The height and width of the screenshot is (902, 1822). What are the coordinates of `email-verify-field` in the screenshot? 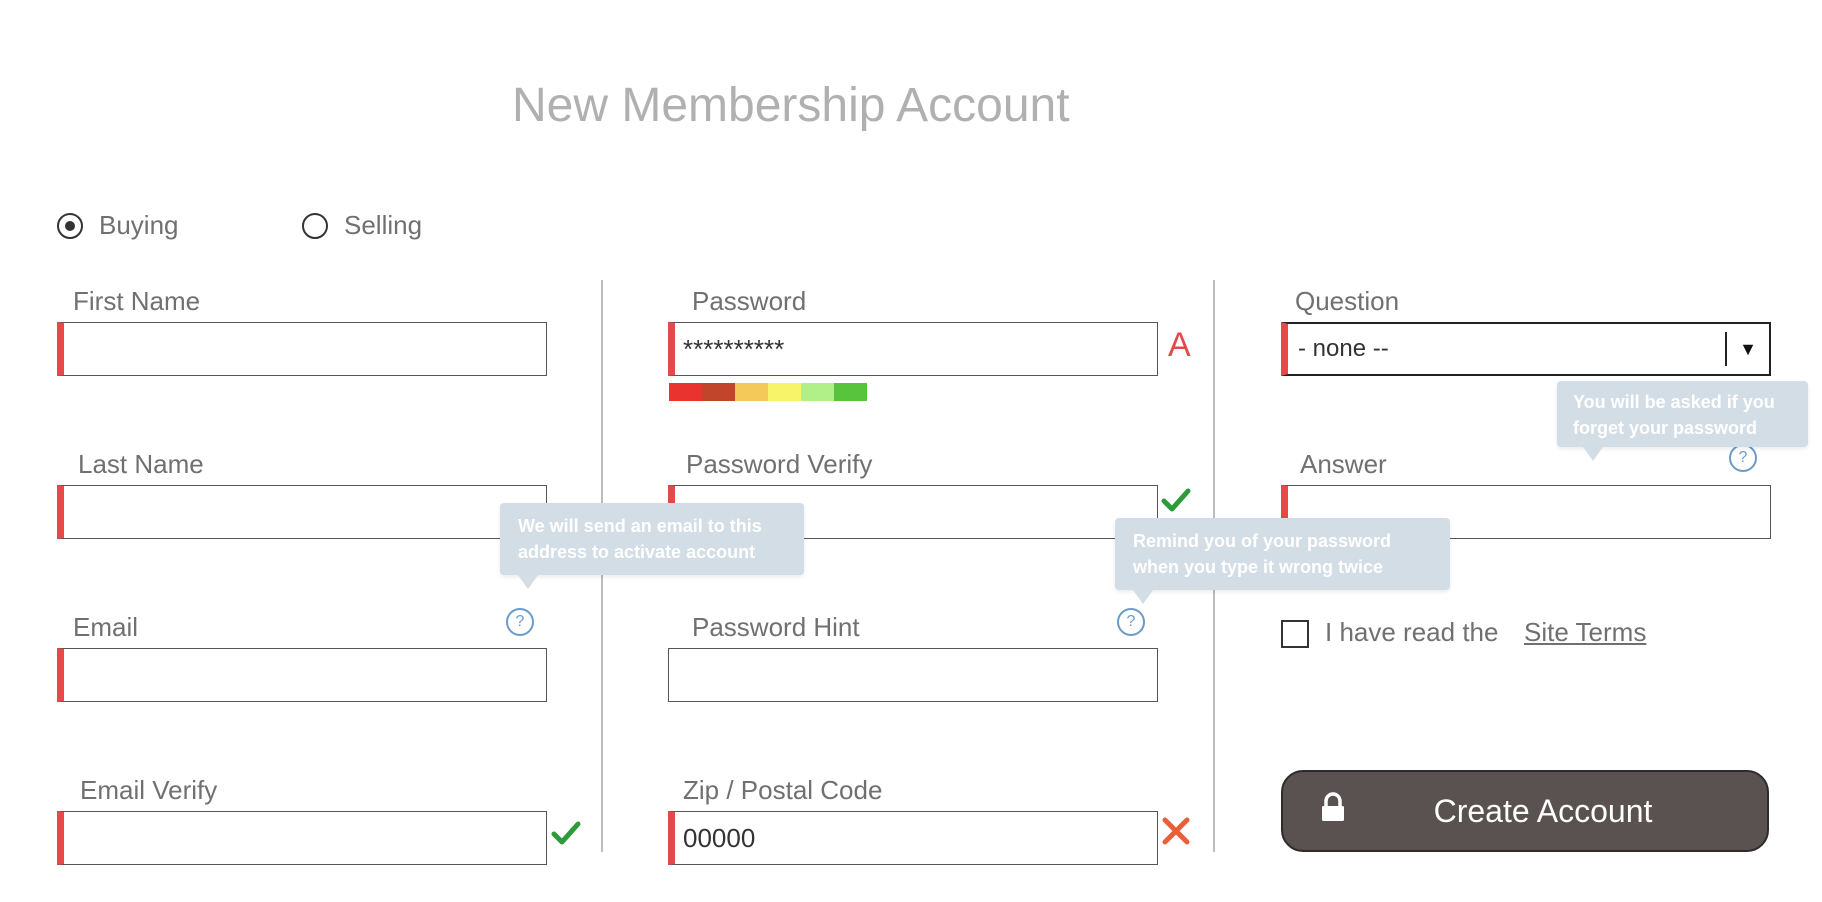 It's located at (302, 838).